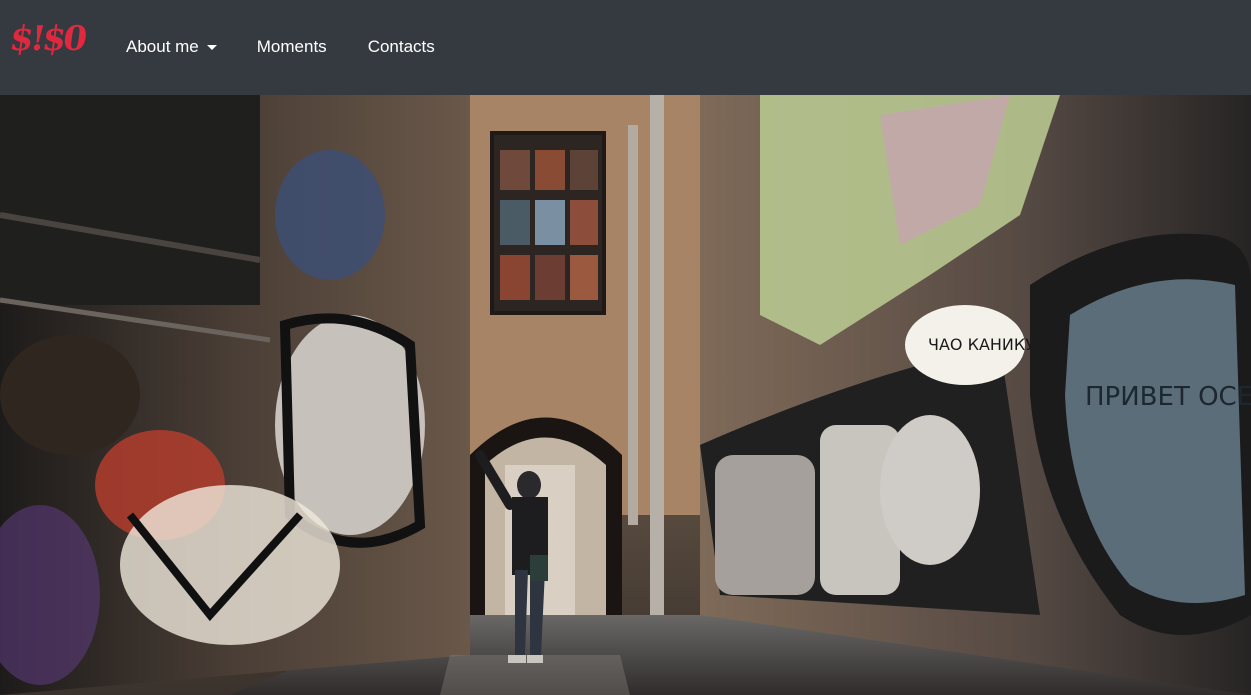 The width and height of the screenshot is (1251, 695). Describe the element at coordinates (211, 47) in the screenshot. I see `caret-down-icon` at that location.